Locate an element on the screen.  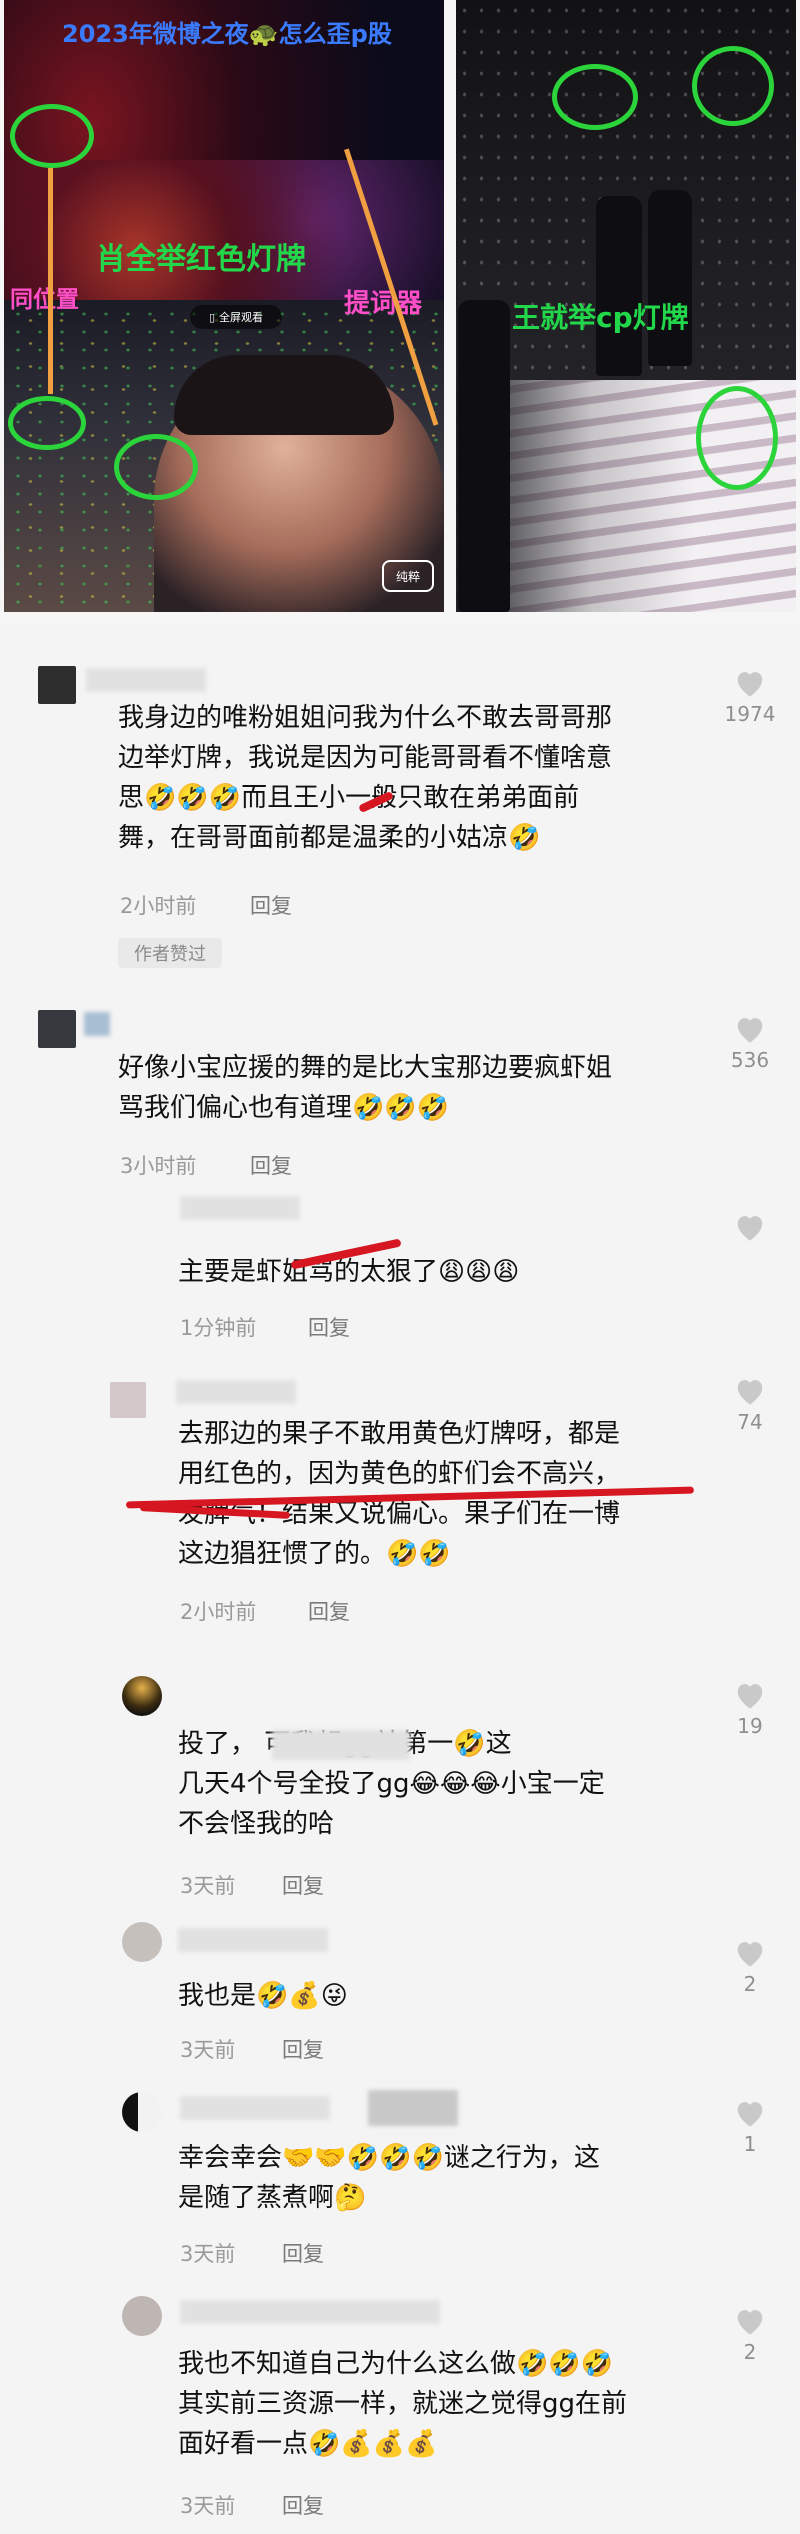
right-video-frame: 王就举cp灯牌 ⋮ is located at coordinates (626, 306).